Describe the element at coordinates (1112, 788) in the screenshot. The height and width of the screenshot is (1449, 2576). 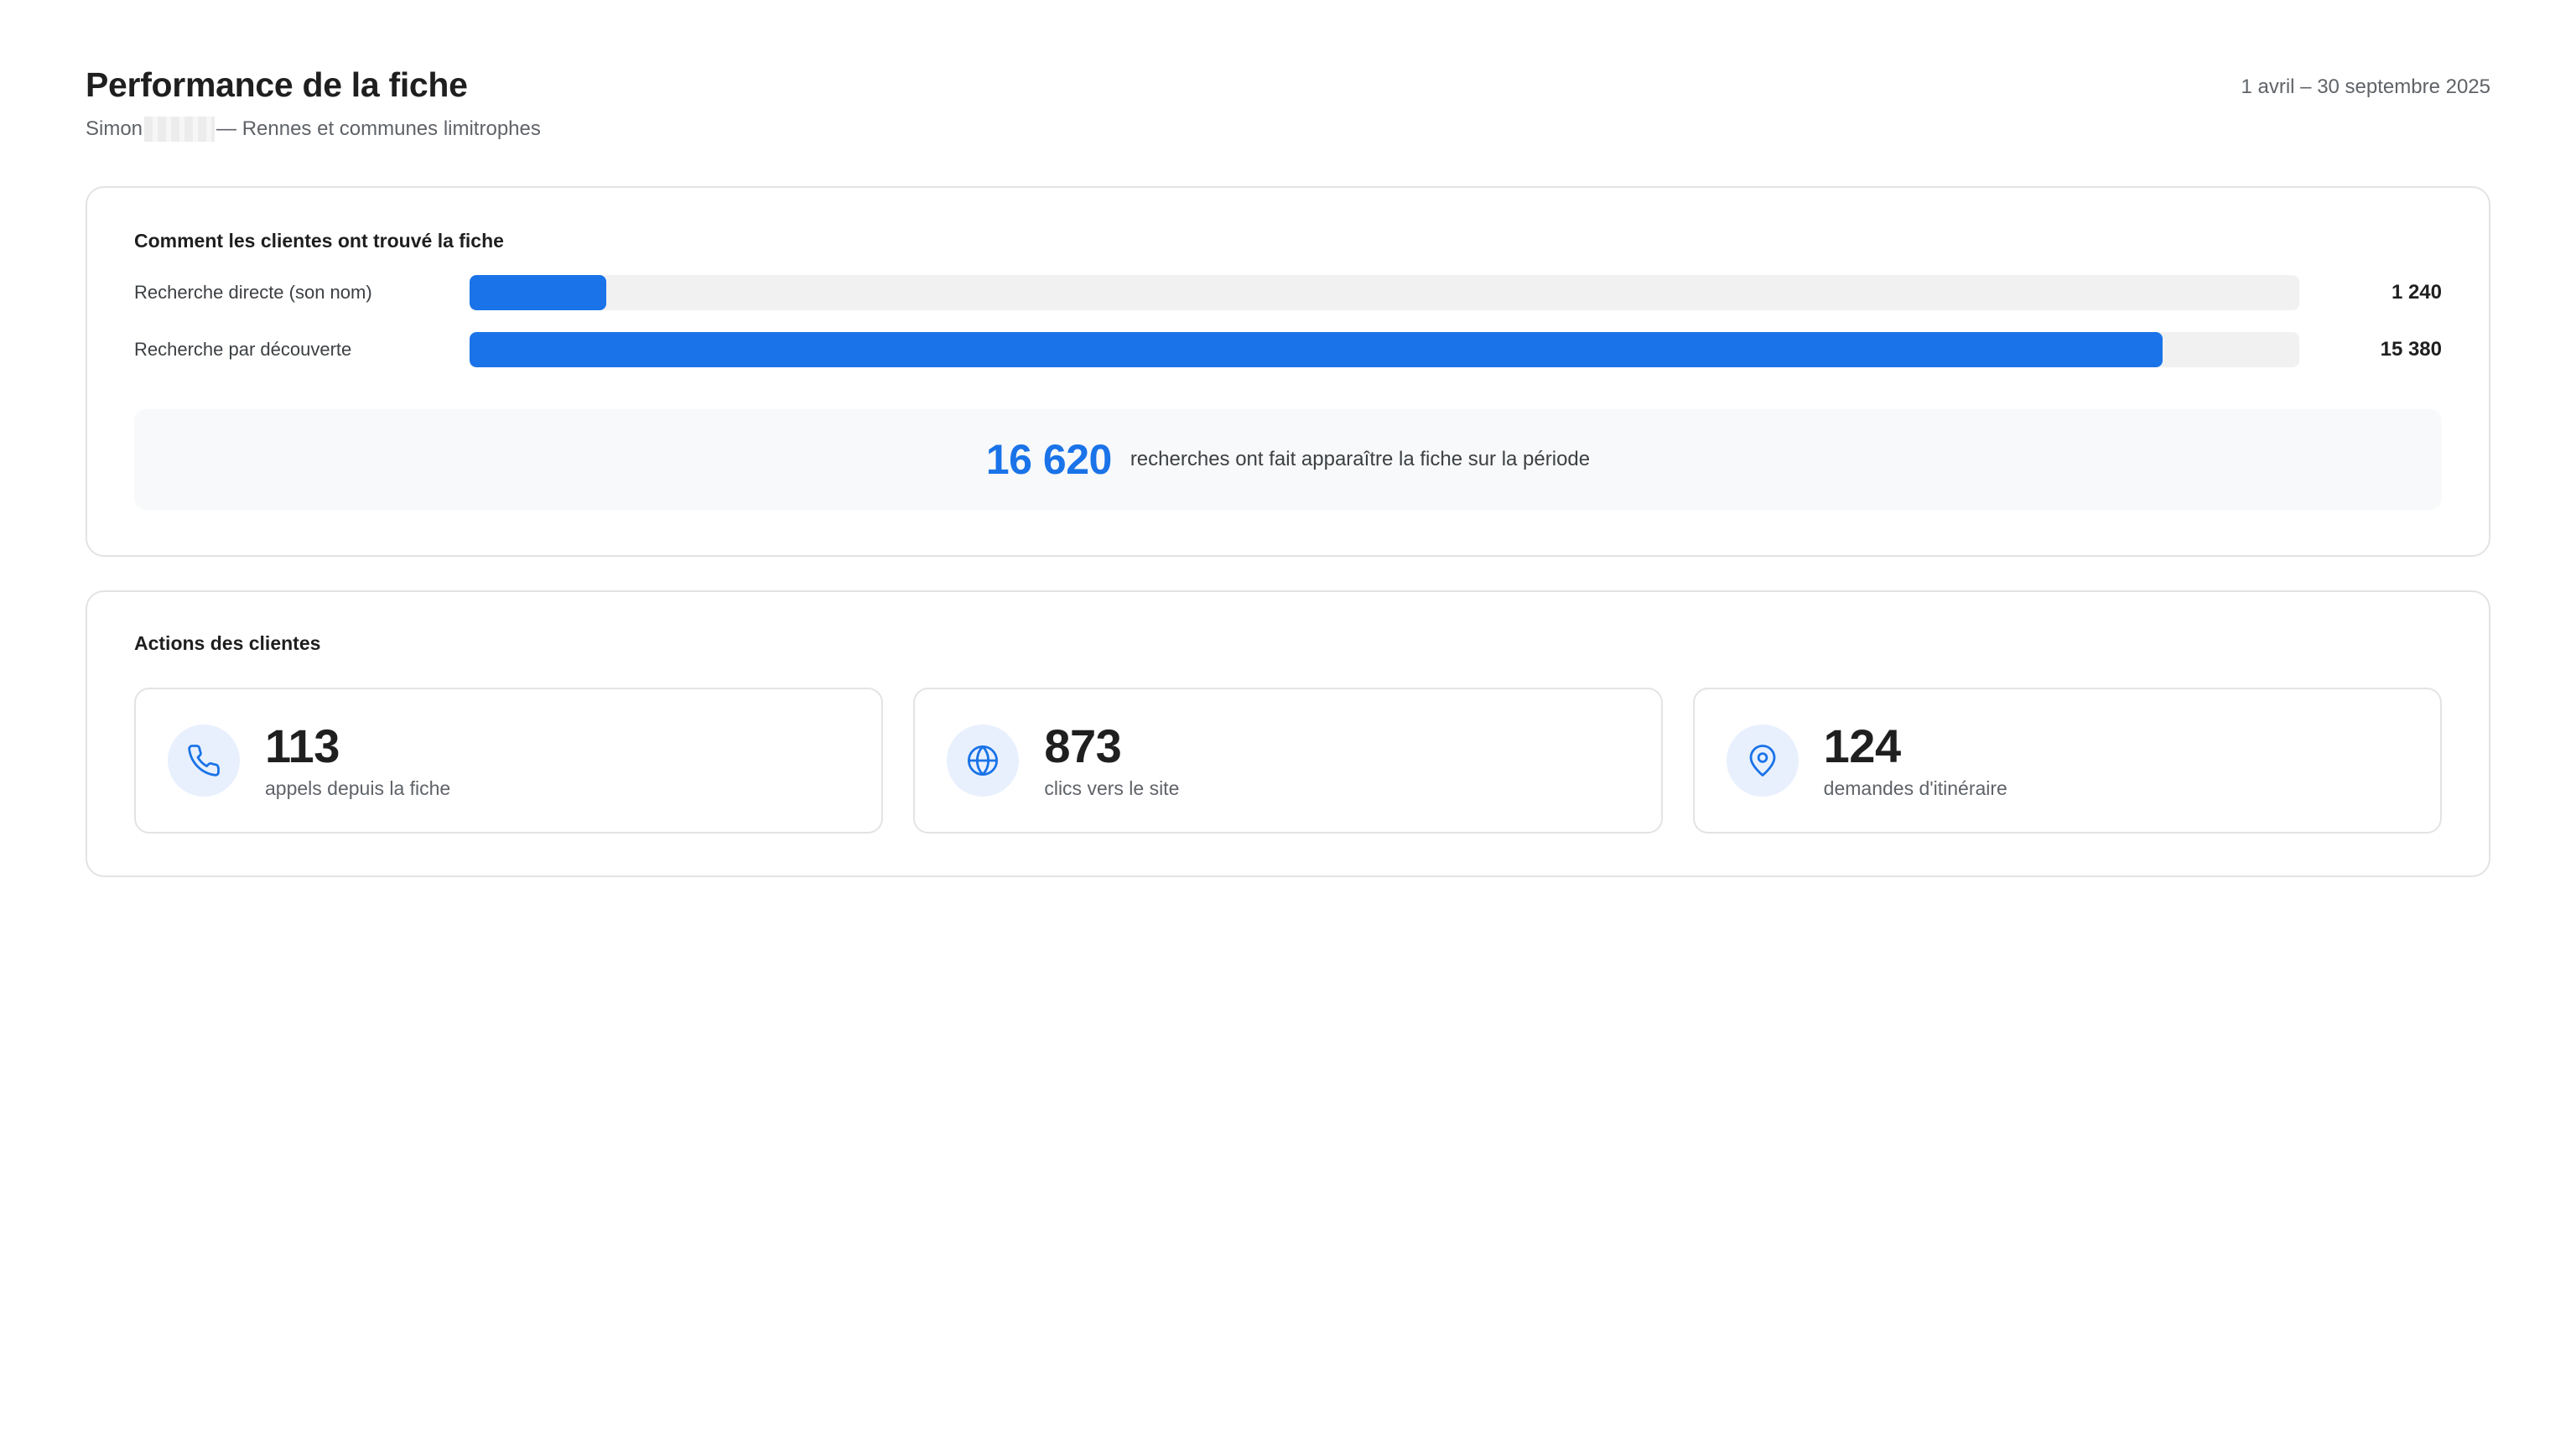
I see `tile-label: clics vers le site` at that location.